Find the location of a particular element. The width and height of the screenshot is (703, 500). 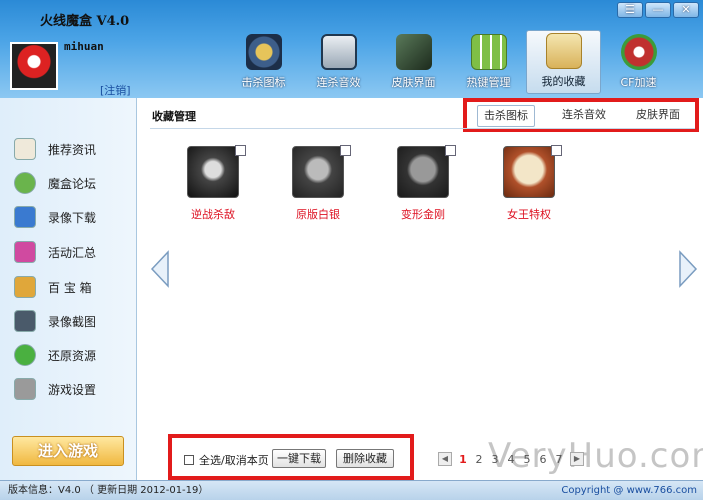

page-number: 2 is located at coordinates (479, 459).